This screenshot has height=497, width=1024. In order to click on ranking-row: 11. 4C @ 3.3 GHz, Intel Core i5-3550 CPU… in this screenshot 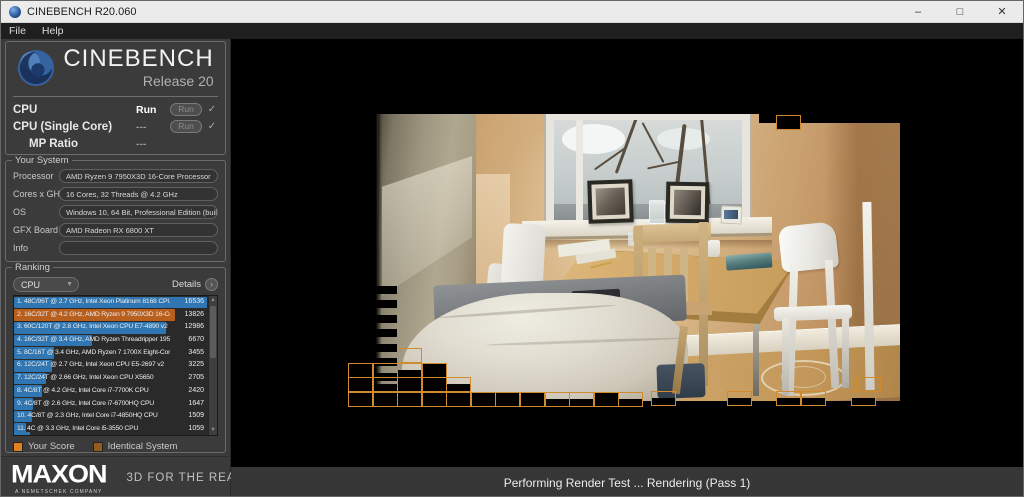, I will do `click(110, 429)`.